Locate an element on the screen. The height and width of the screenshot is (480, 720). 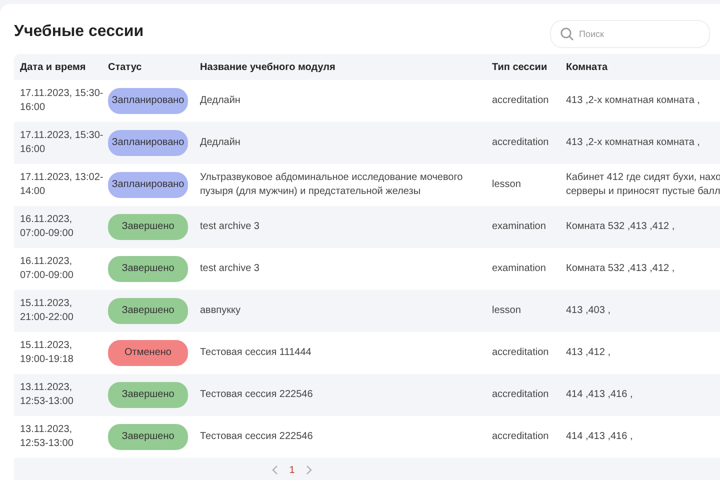
room-cell-text: 413 ,403 , is located at coordinates (589, 311).